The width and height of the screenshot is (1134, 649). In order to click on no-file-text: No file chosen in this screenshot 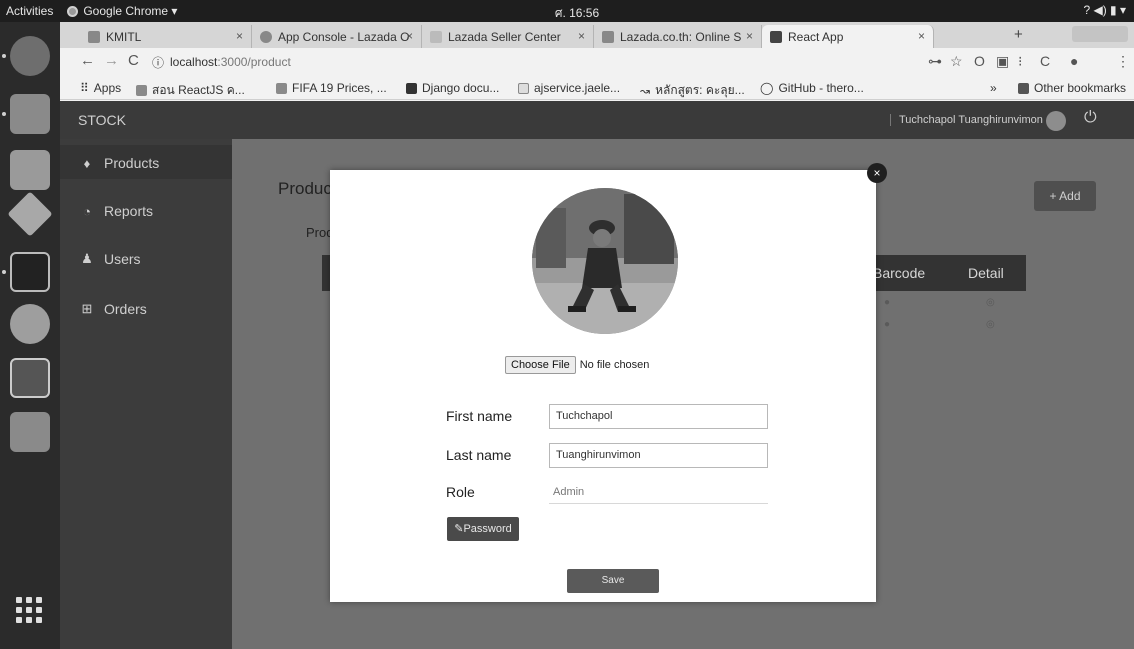, I will do `click(614, 365)`.